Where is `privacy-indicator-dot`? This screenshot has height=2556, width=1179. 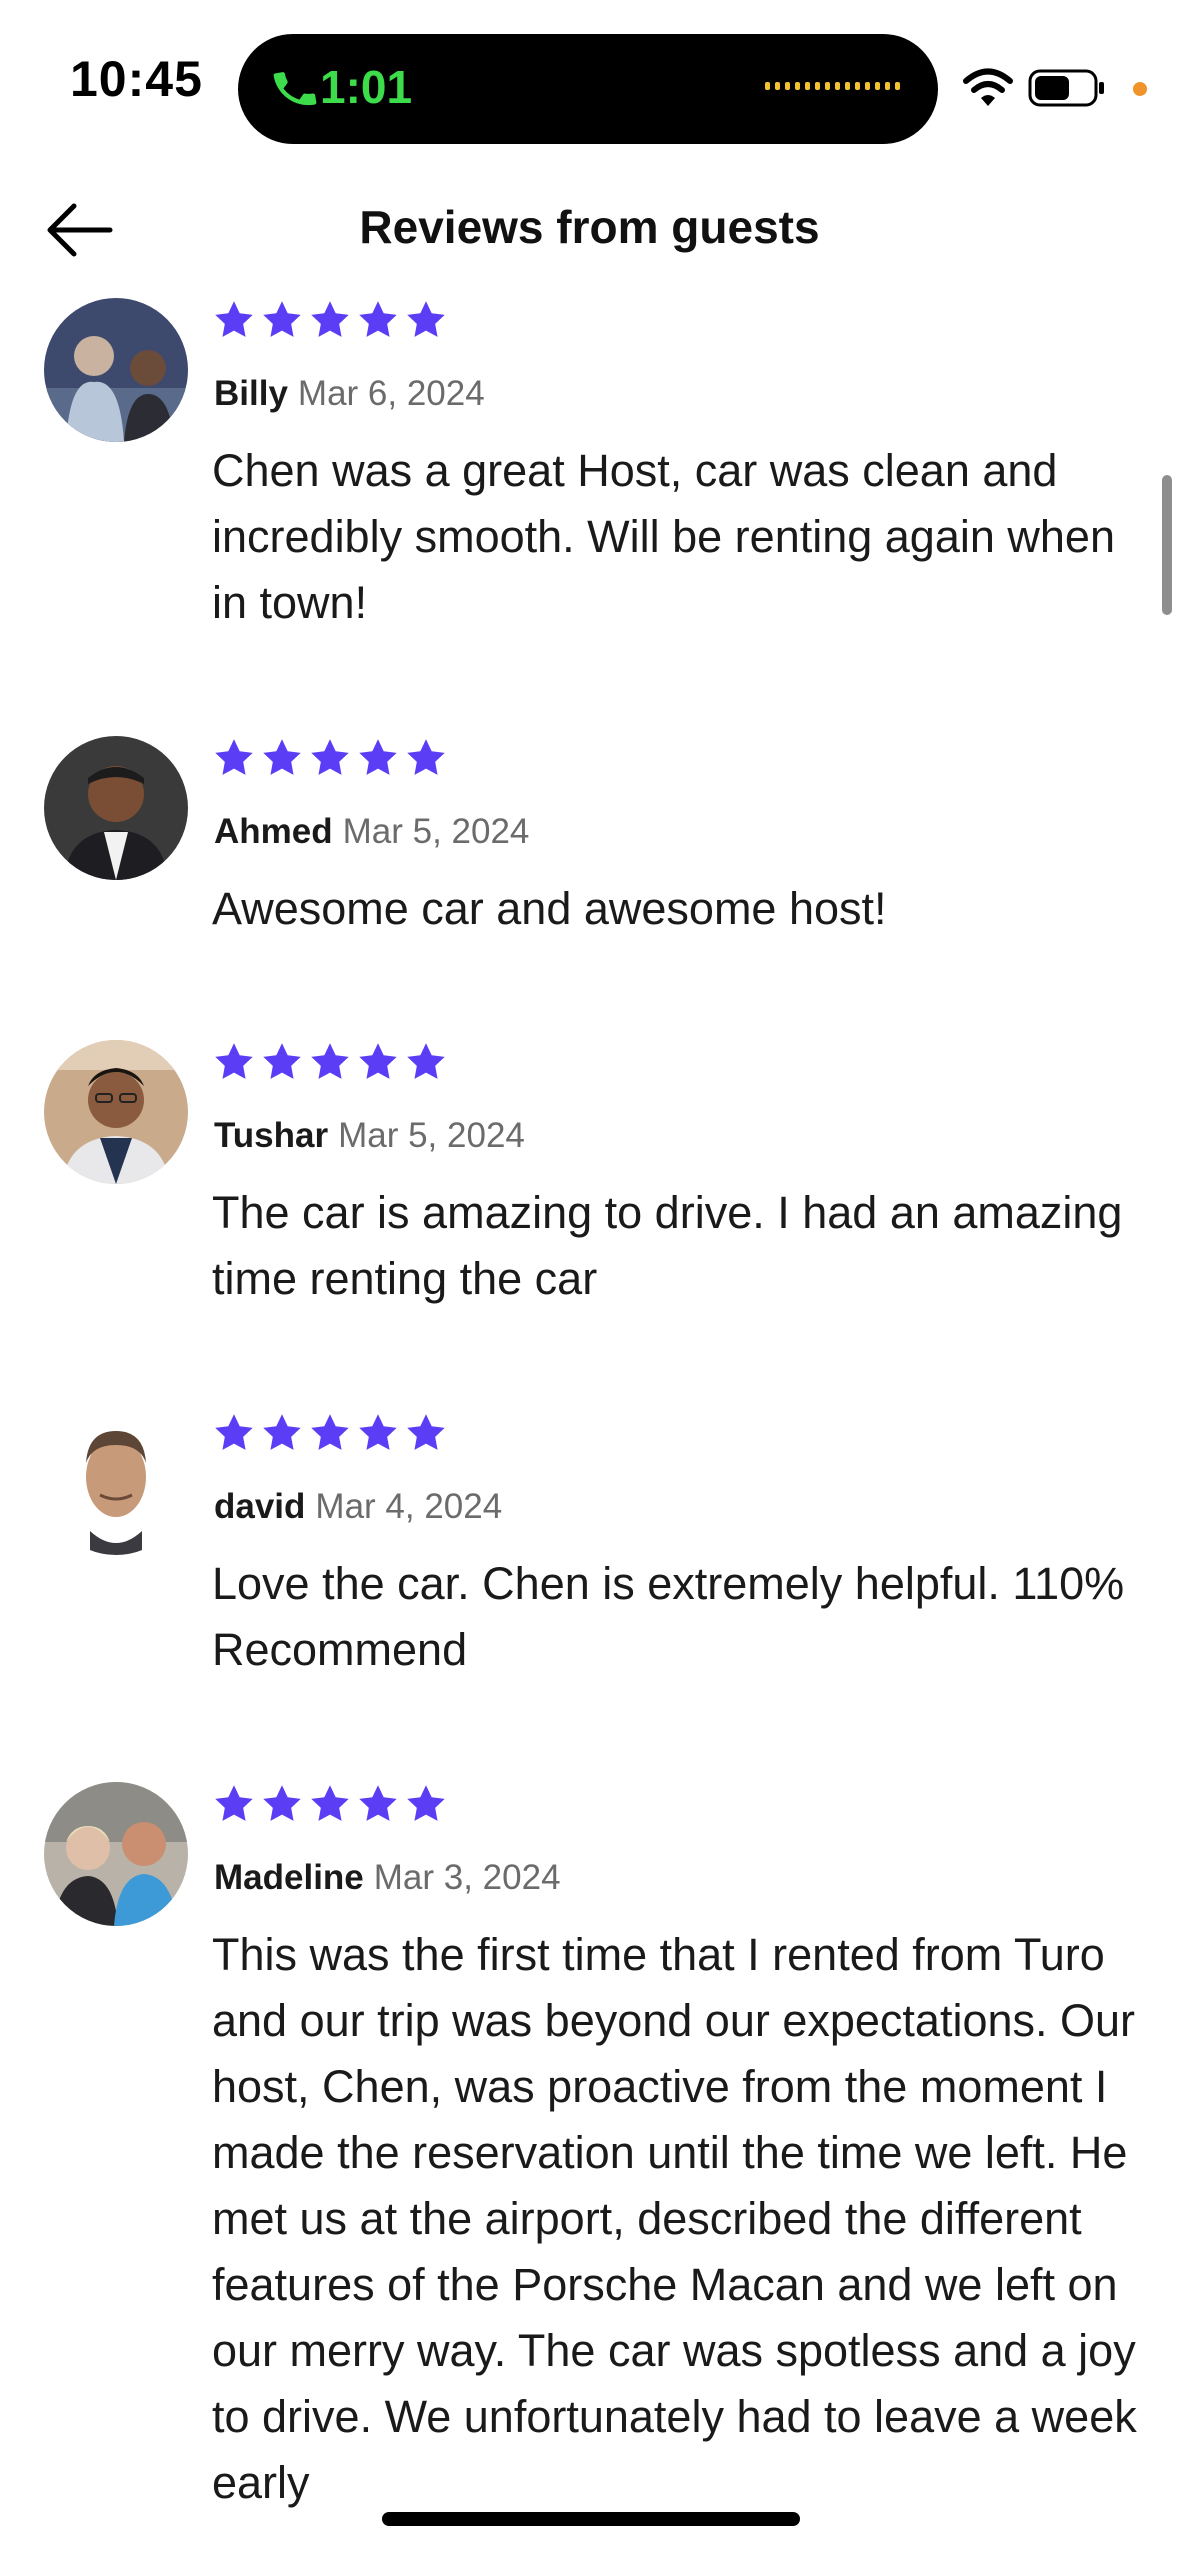 privacy-indicator-dot is located at coordinates (1140, 89).